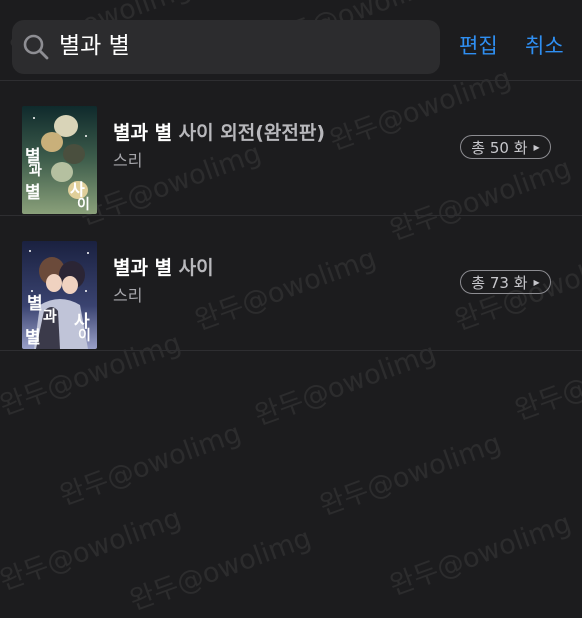 Image resolution: width=582 pixels, height=618 pixels. I want to click on episode-count-button: 총 73 화 ▶, so click(505, 282).